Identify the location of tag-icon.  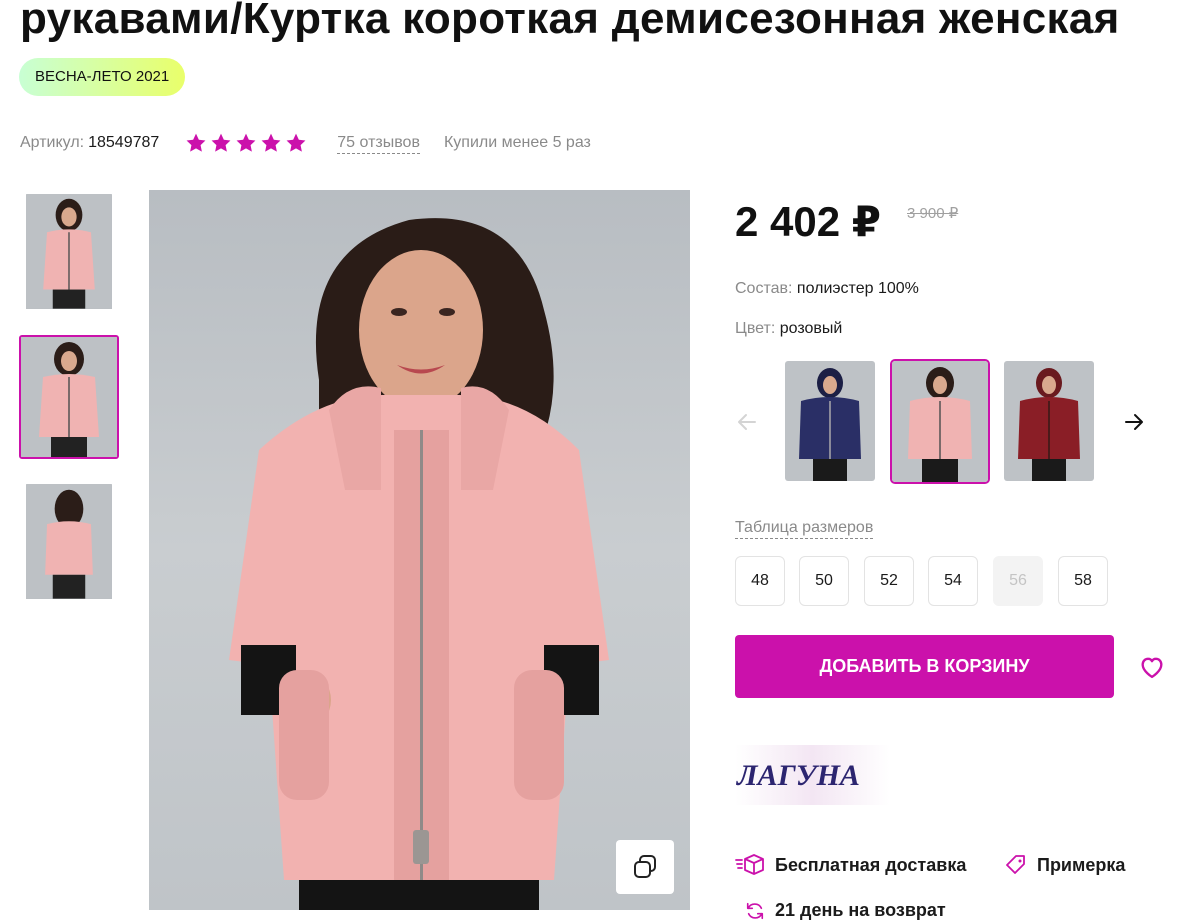
(1015, 864).